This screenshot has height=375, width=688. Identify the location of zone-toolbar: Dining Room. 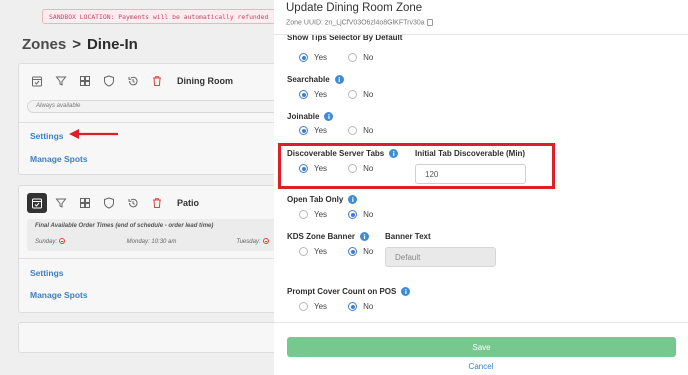
(130, 81).